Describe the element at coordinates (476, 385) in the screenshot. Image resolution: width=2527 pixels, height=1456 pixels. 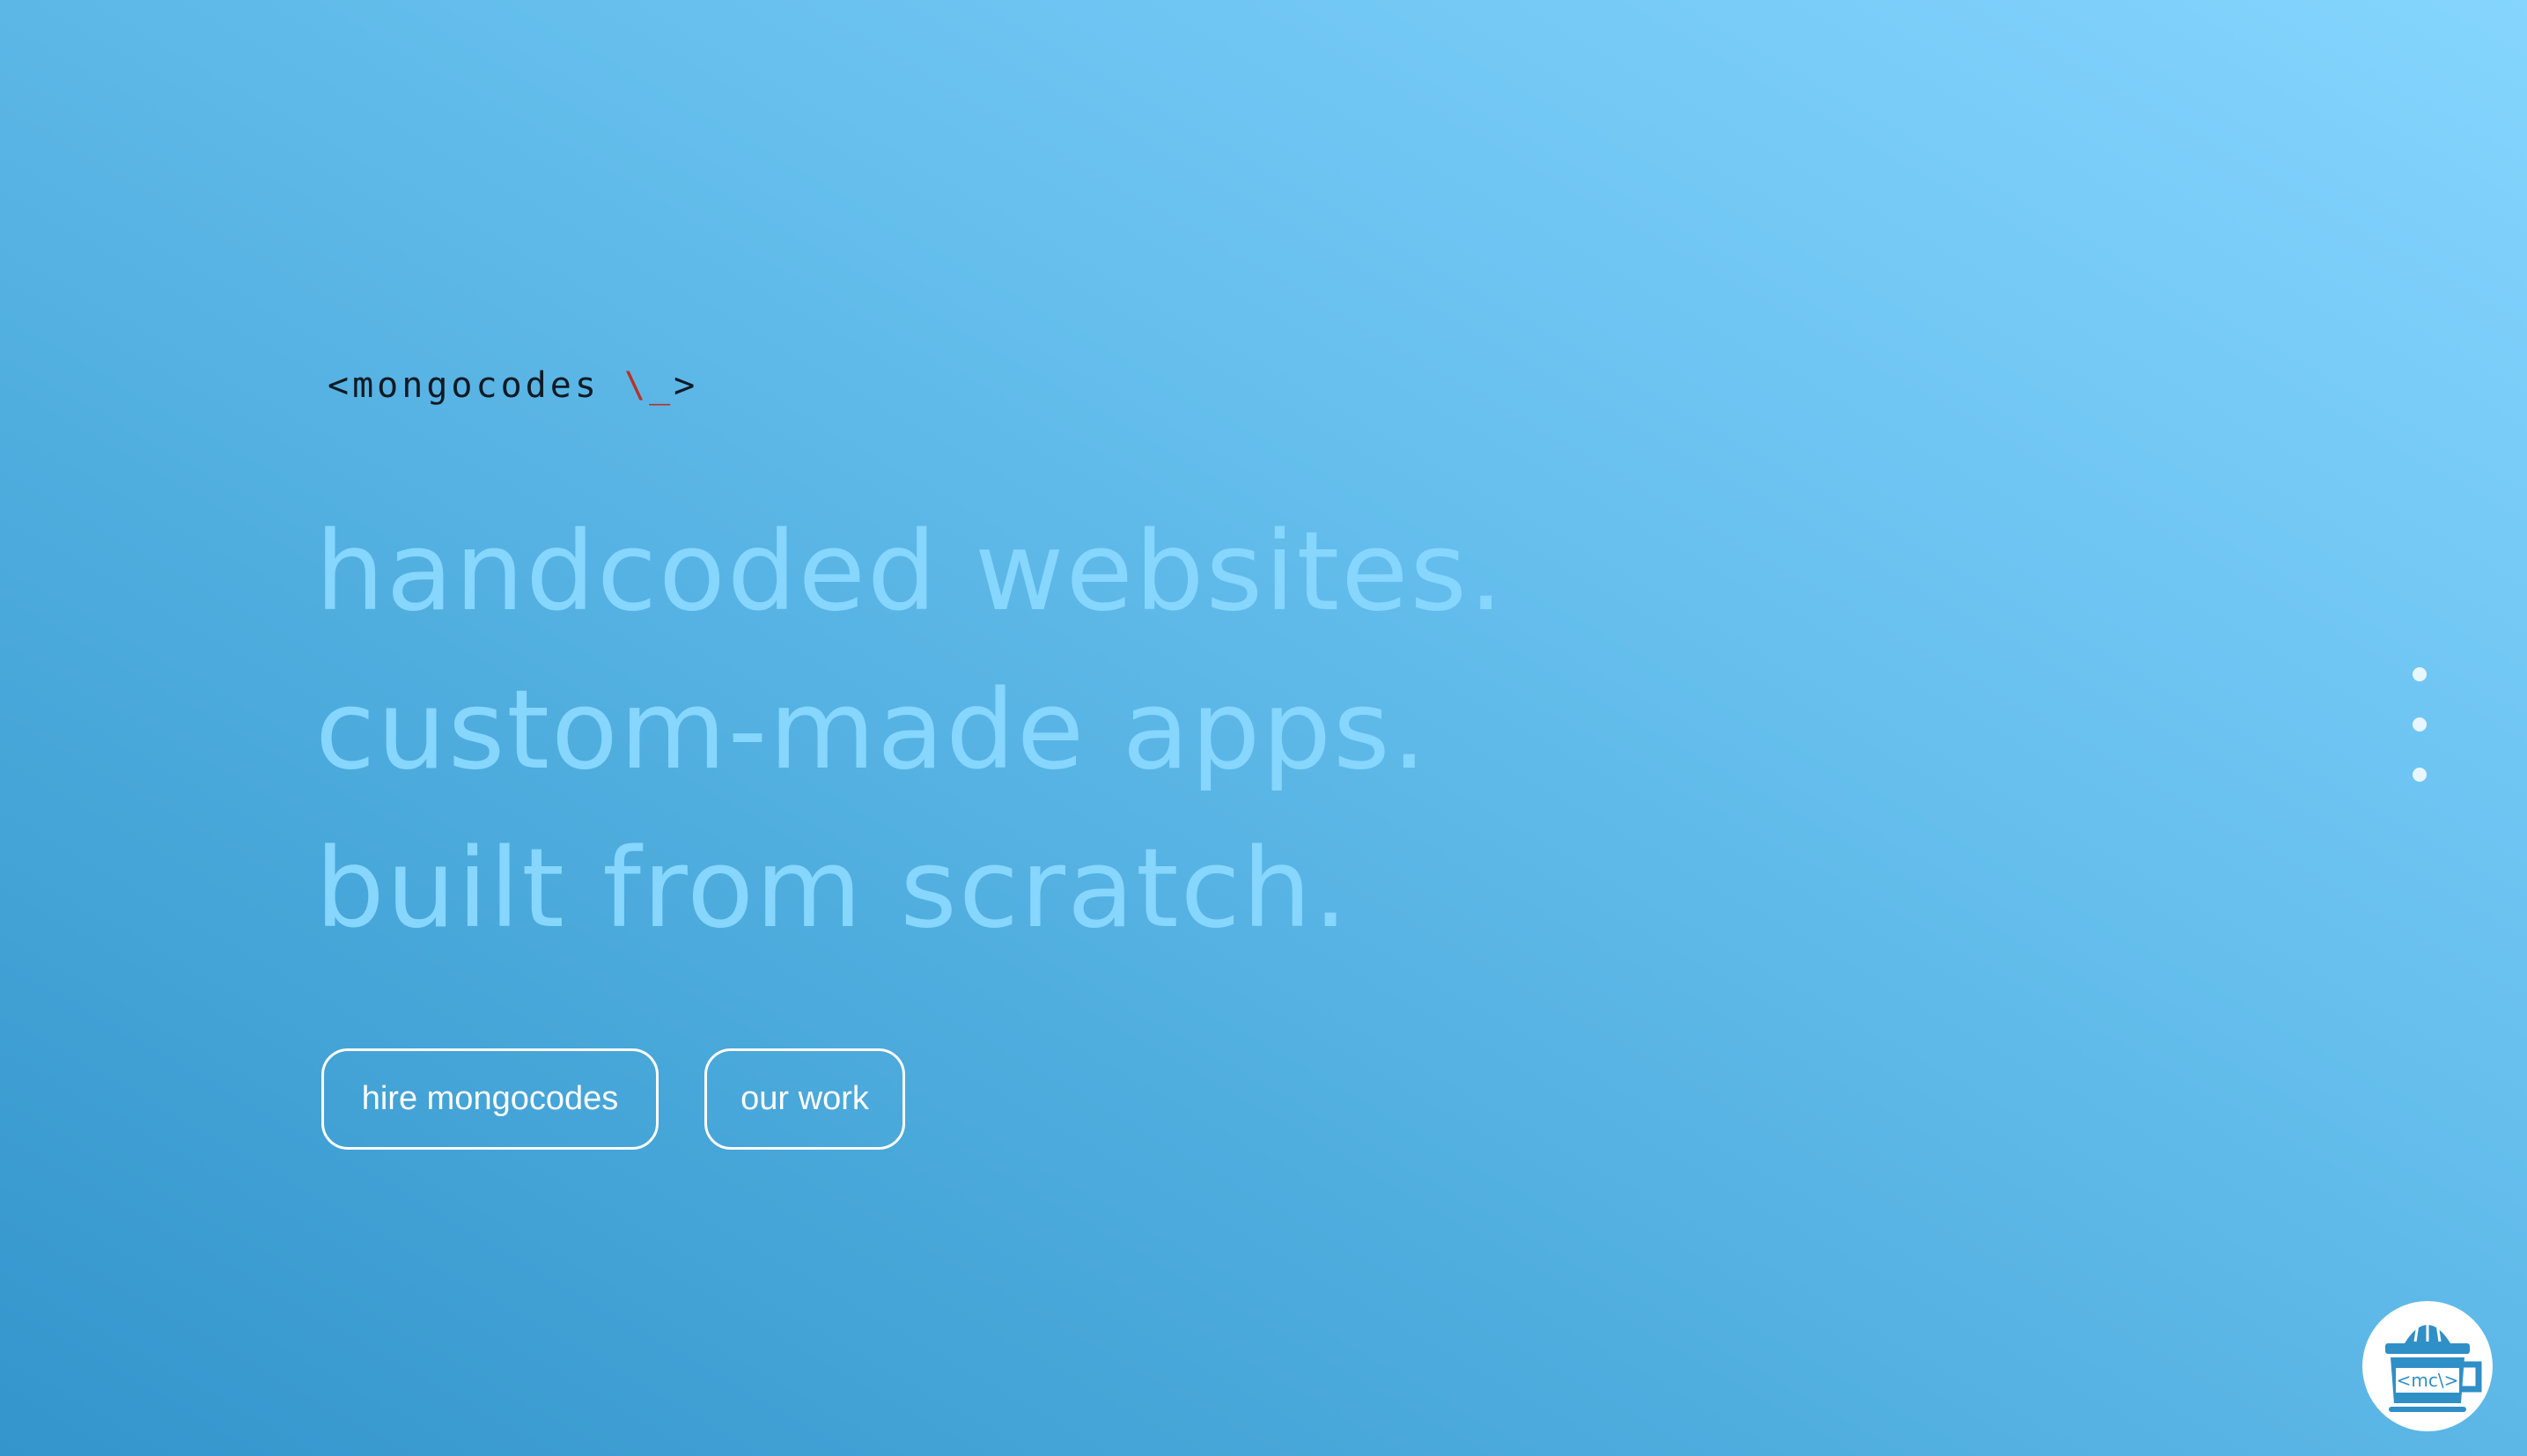
I see `brand-logo-prefix: <mongocodes` at that location.